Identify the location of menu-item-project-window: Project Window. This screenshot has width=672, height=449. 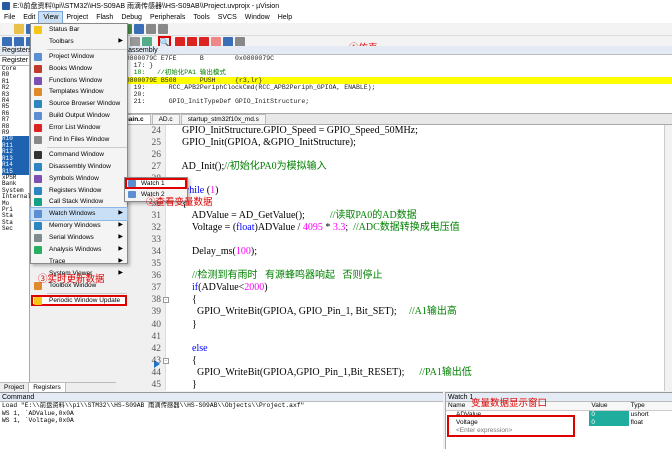
(79, 57).